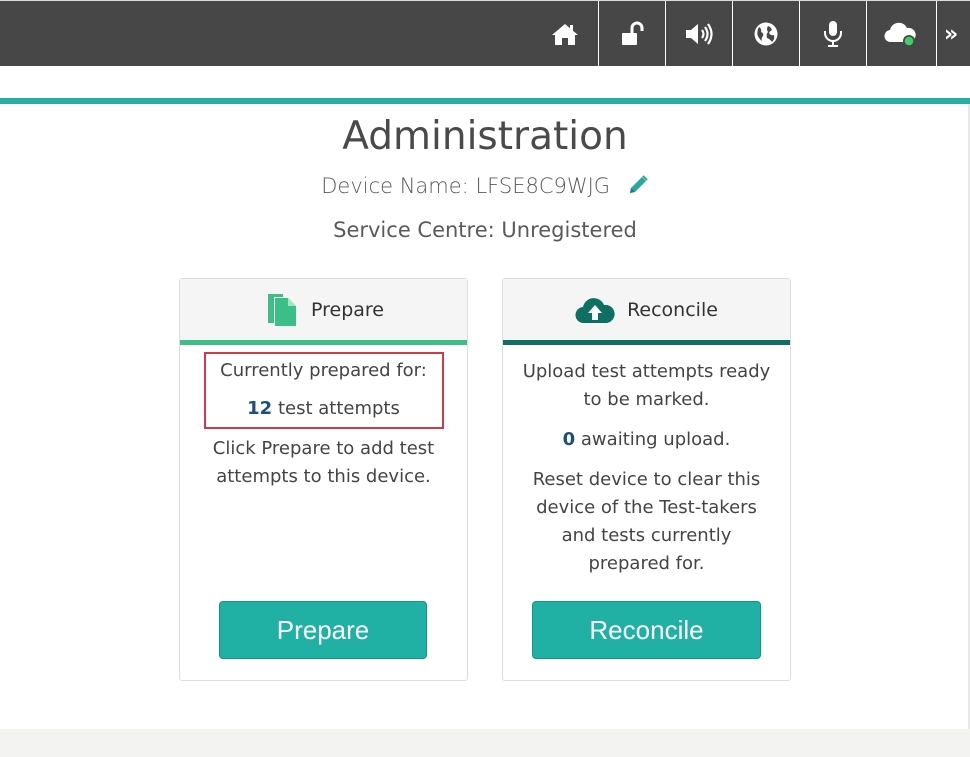 The image size is (970, 757). I want to click on unlock-icon, so click(633, 33).